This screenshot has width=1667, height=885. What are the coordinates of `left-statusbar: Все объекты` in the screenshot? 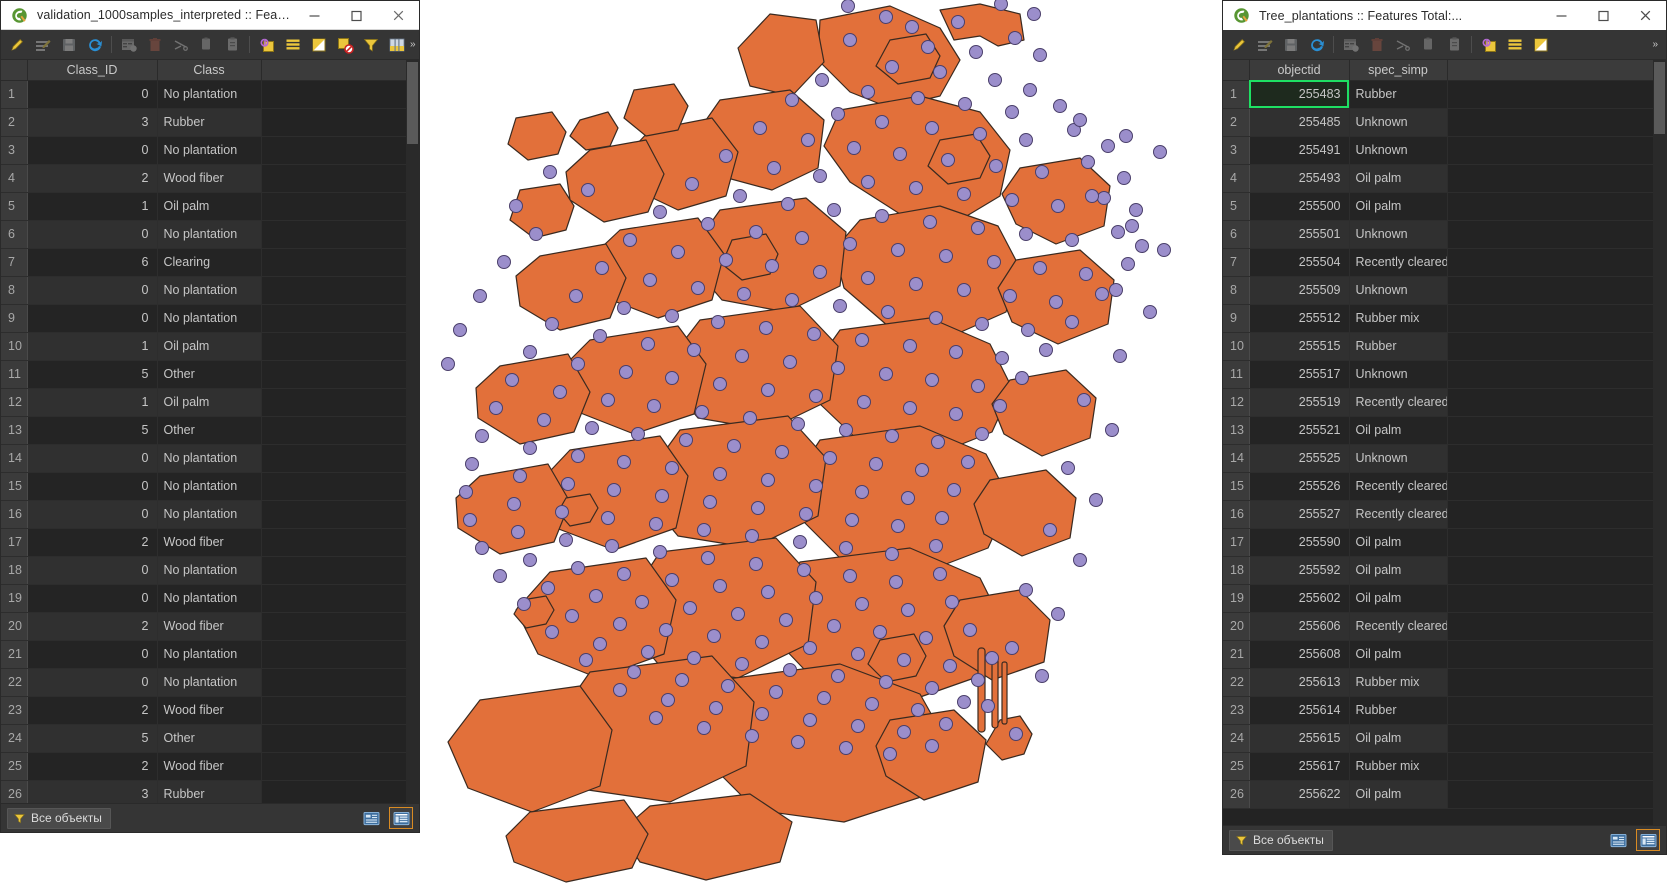 It's located at (210, 817).